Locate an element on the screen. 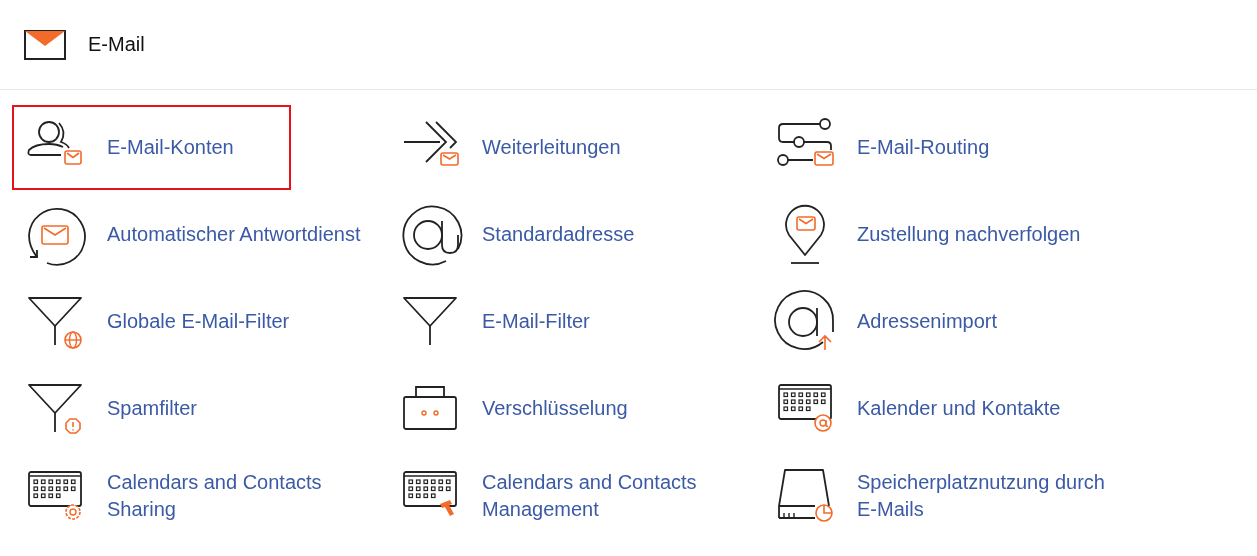 The width and height of the screenshot is (1257, 556). tool-link: Globale E-Mail-Filter is located at coordinates (179, 321).